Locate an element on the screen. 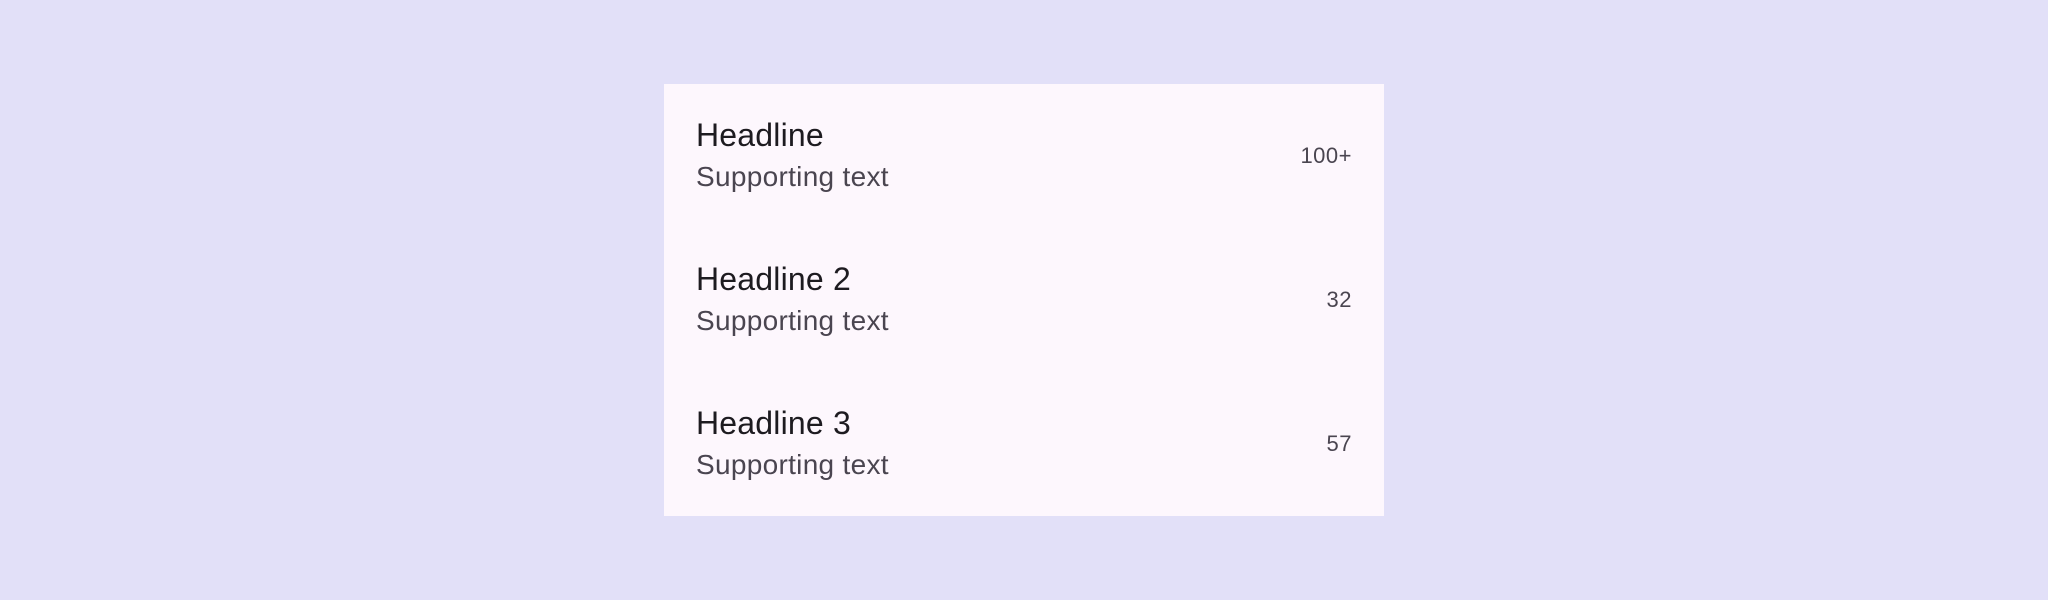 The image size is (2048, 600). list-item-headline: Headline 3 is located at coordinates (773, 423).